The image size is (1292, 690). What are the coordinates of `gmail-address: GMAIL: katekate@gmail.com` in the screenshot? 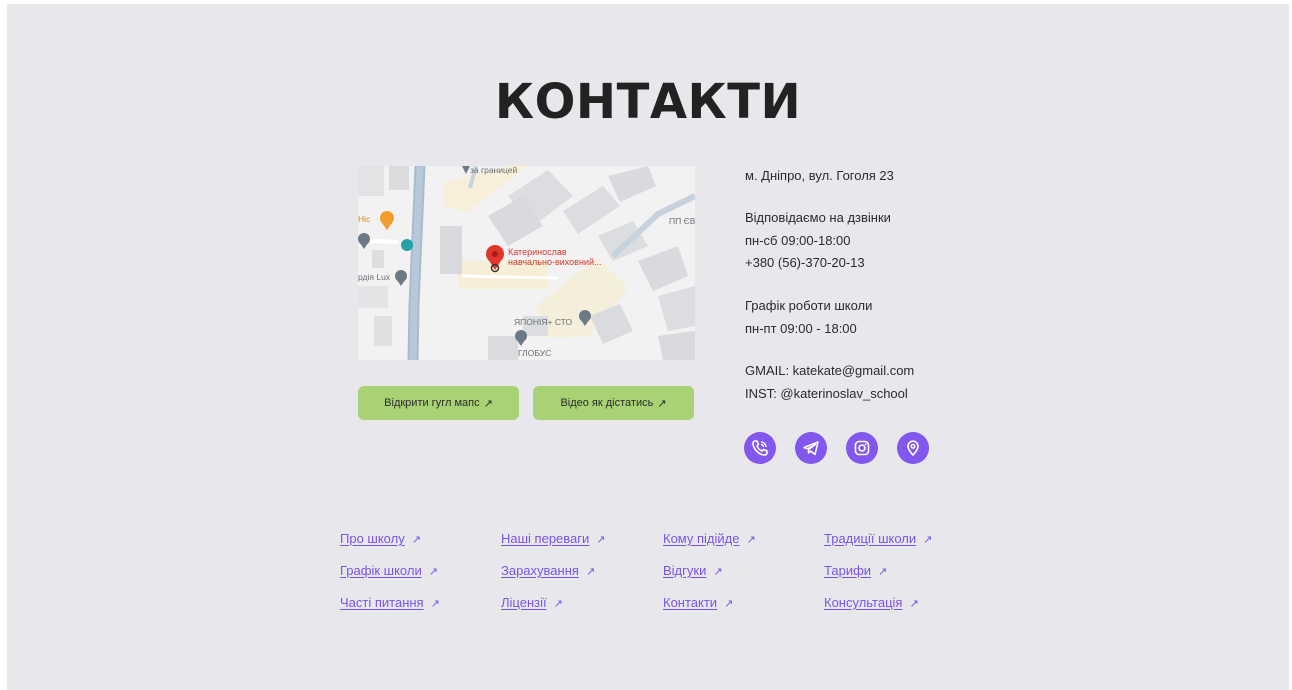 It's located at (829, 371).